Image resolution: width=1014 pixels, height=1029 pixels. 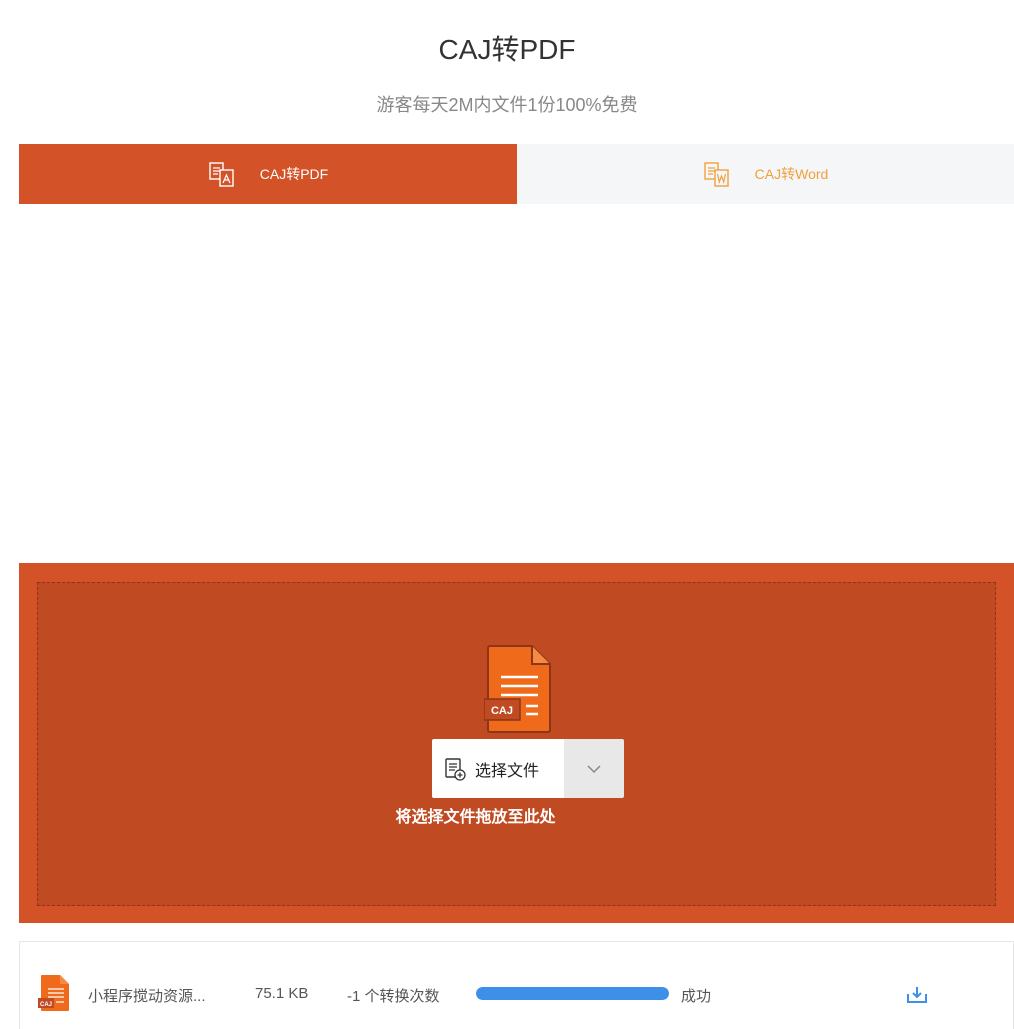 What do you see at coordinates (507, 771) in the screenshot?
I see `select-file-label: 选择文件` at bounding box center [507, 771].